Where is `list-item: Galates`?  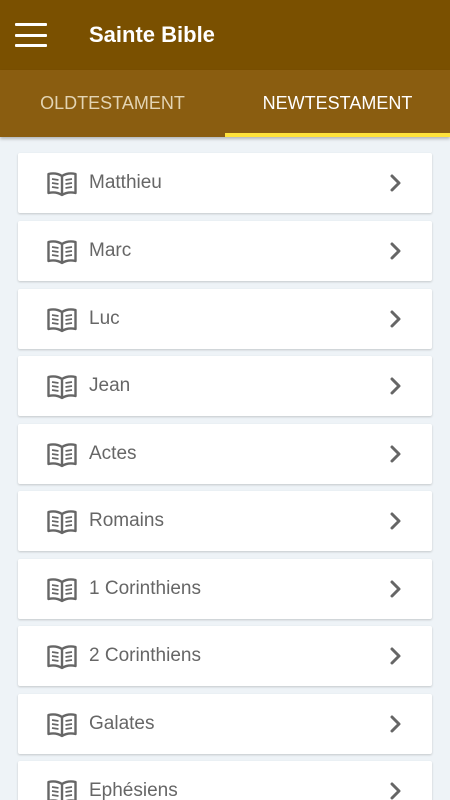 list-item: Galates is located at coordinates (225, 724).